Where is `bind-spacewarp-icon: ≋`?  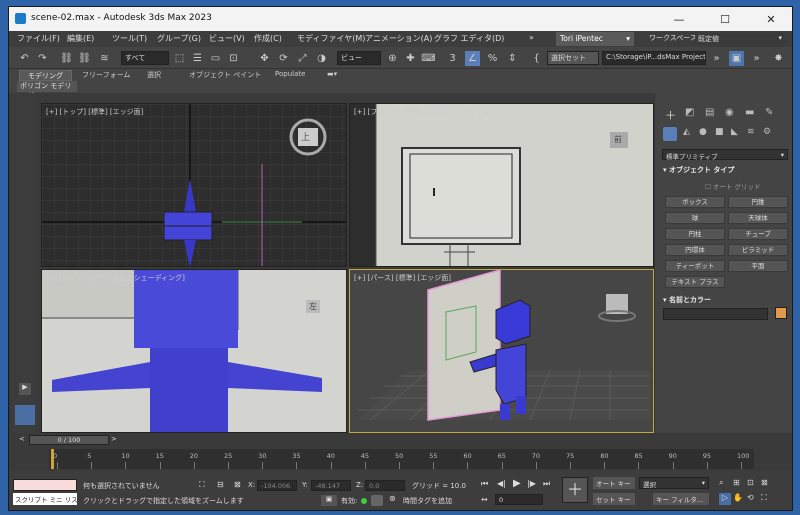 bind-spacewarp-icon: ≋ is located at coordinates (104, 58).